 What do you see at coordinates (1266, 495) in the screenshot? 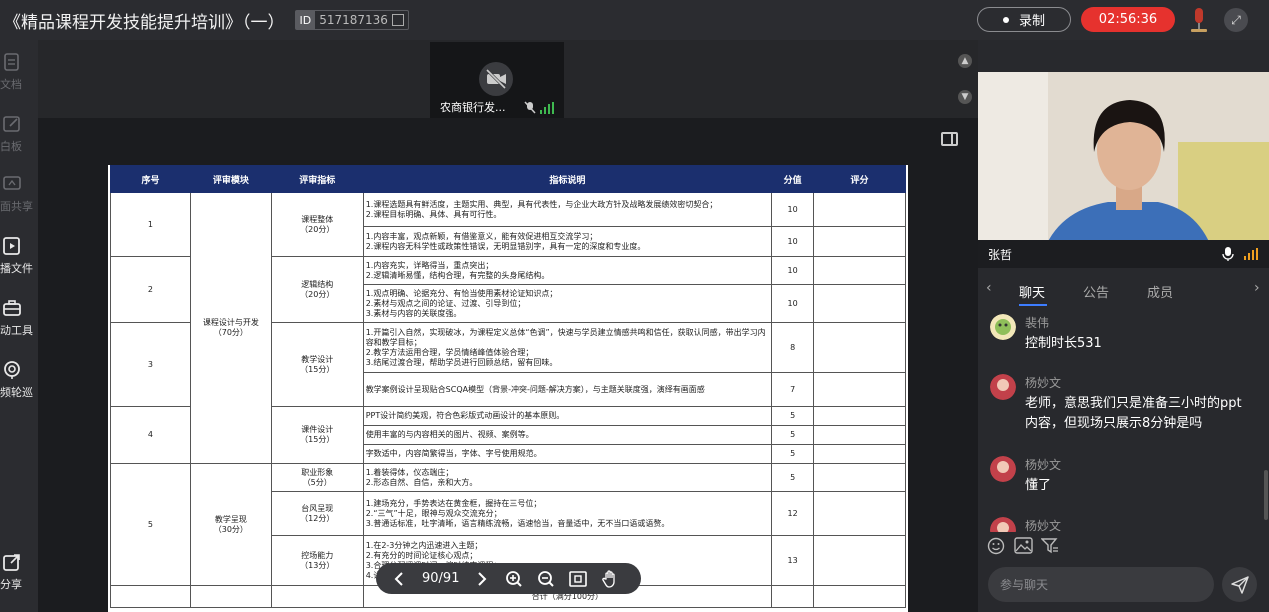
I see `chat-scrollbar` at bounding box center [1266, 495].